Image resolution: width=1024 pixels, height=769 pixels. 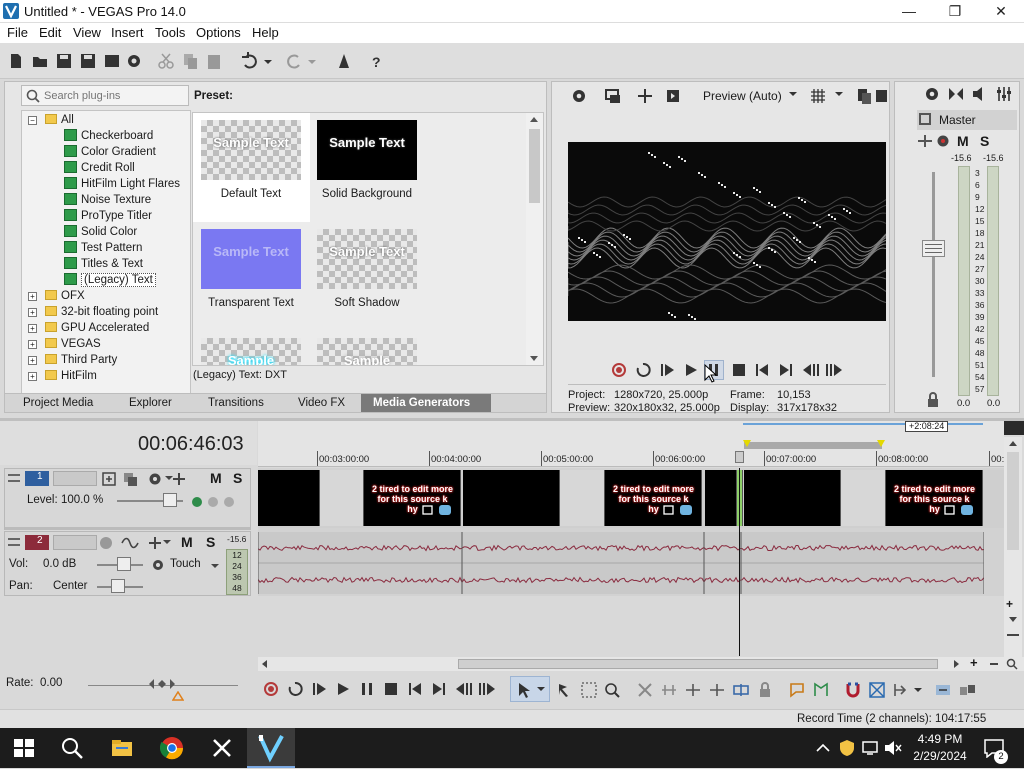 What do you see at coordinates (17, 32) in the screenshot?
I see `menu-file: File` at bounding box center [17, 32].